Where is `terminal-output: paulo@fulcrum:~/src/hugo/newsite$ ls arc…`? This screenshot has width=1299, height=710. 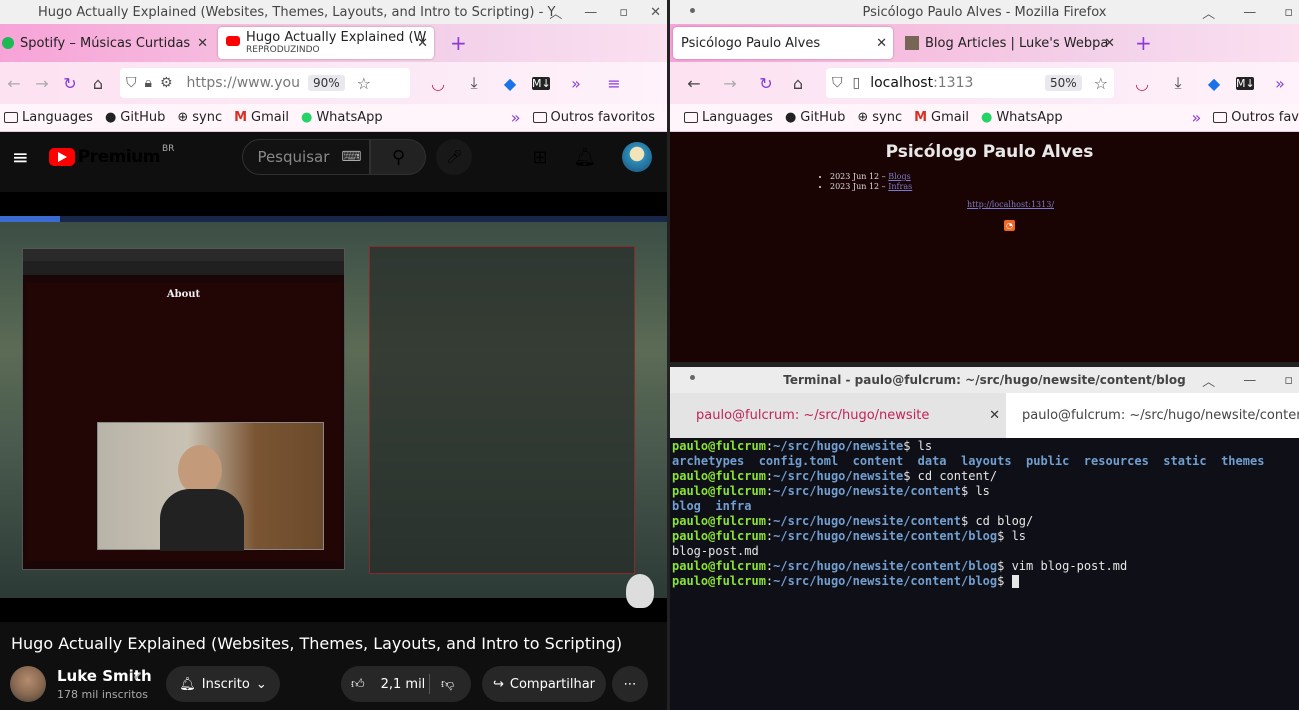 terminal-output: paulo@fulcrum:~/src/hugo/newsite$ ls arc… is located at coordinates (984, 513).